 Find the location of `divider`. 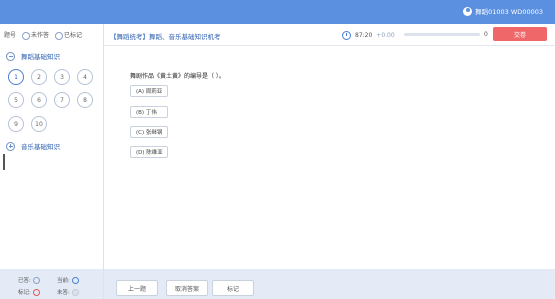

divider is located at coordinates (329, 45).